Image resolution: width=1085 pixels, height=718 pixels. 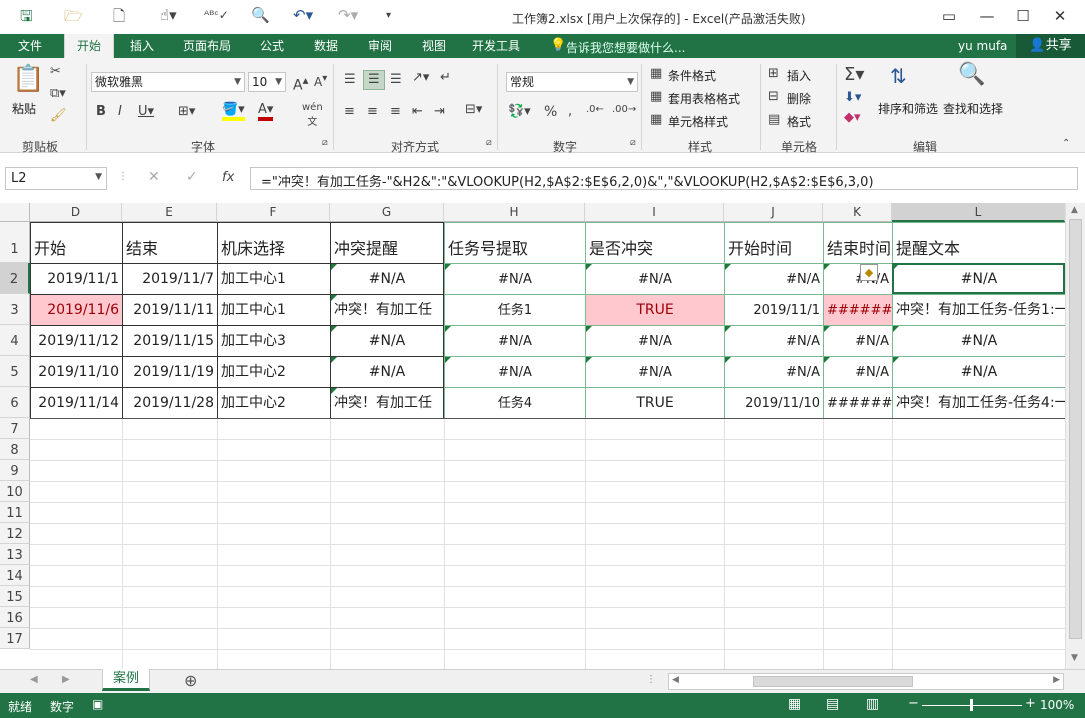 I want to click on cell: TRUE, so click(x=654, y=402).